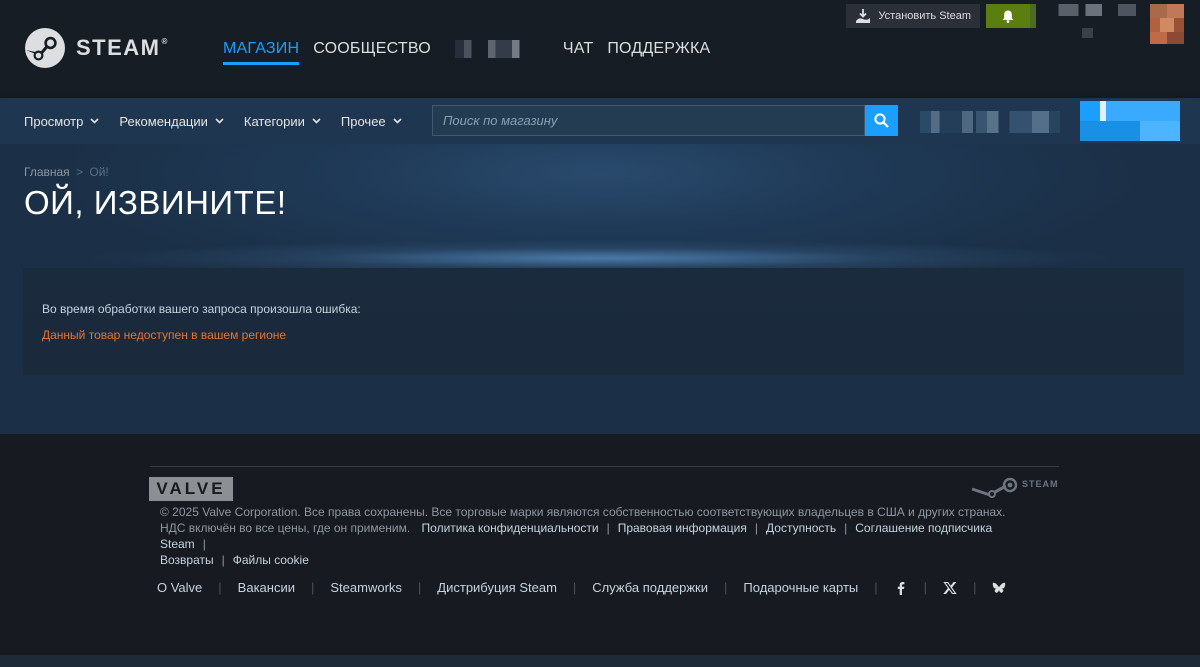 This screenshot has height=667, width=1200. I want to click on nav-community: СООБЩЕСТВО, so click(372, 52).